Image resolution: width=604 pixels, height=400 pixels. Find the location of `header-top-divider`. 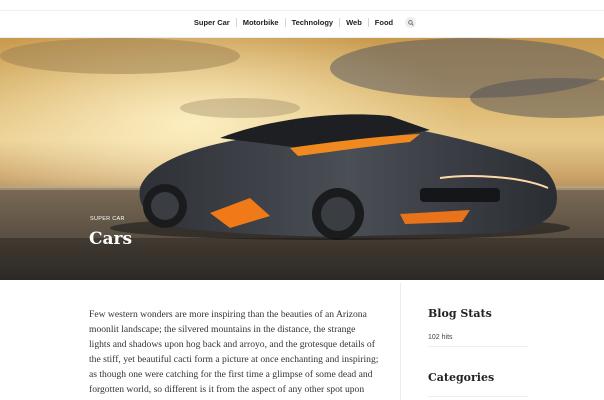

header-top-divider is located at coordinates (302, 10).